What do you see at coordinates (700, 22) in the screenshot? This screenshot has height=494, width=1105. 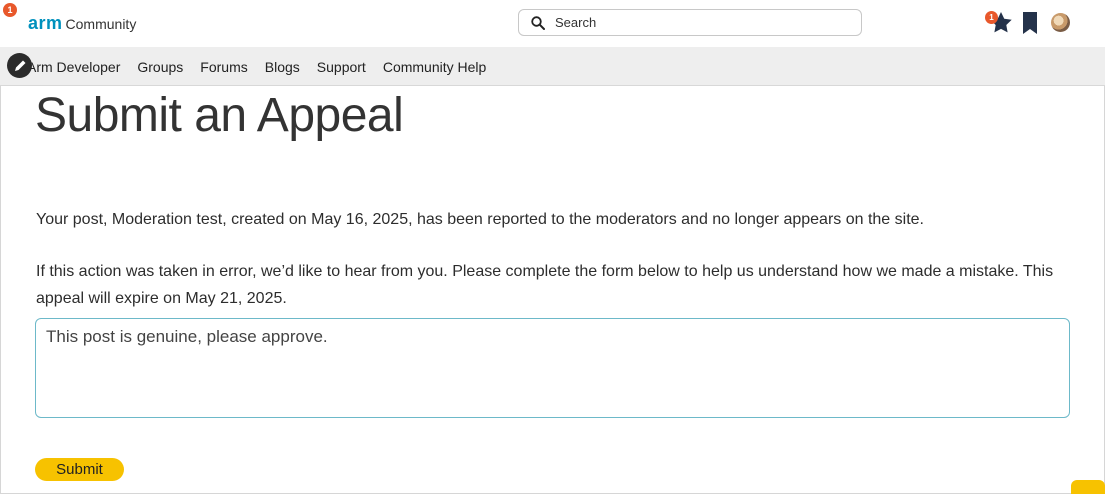 I see `search-input` at bounding box center [700, 22].